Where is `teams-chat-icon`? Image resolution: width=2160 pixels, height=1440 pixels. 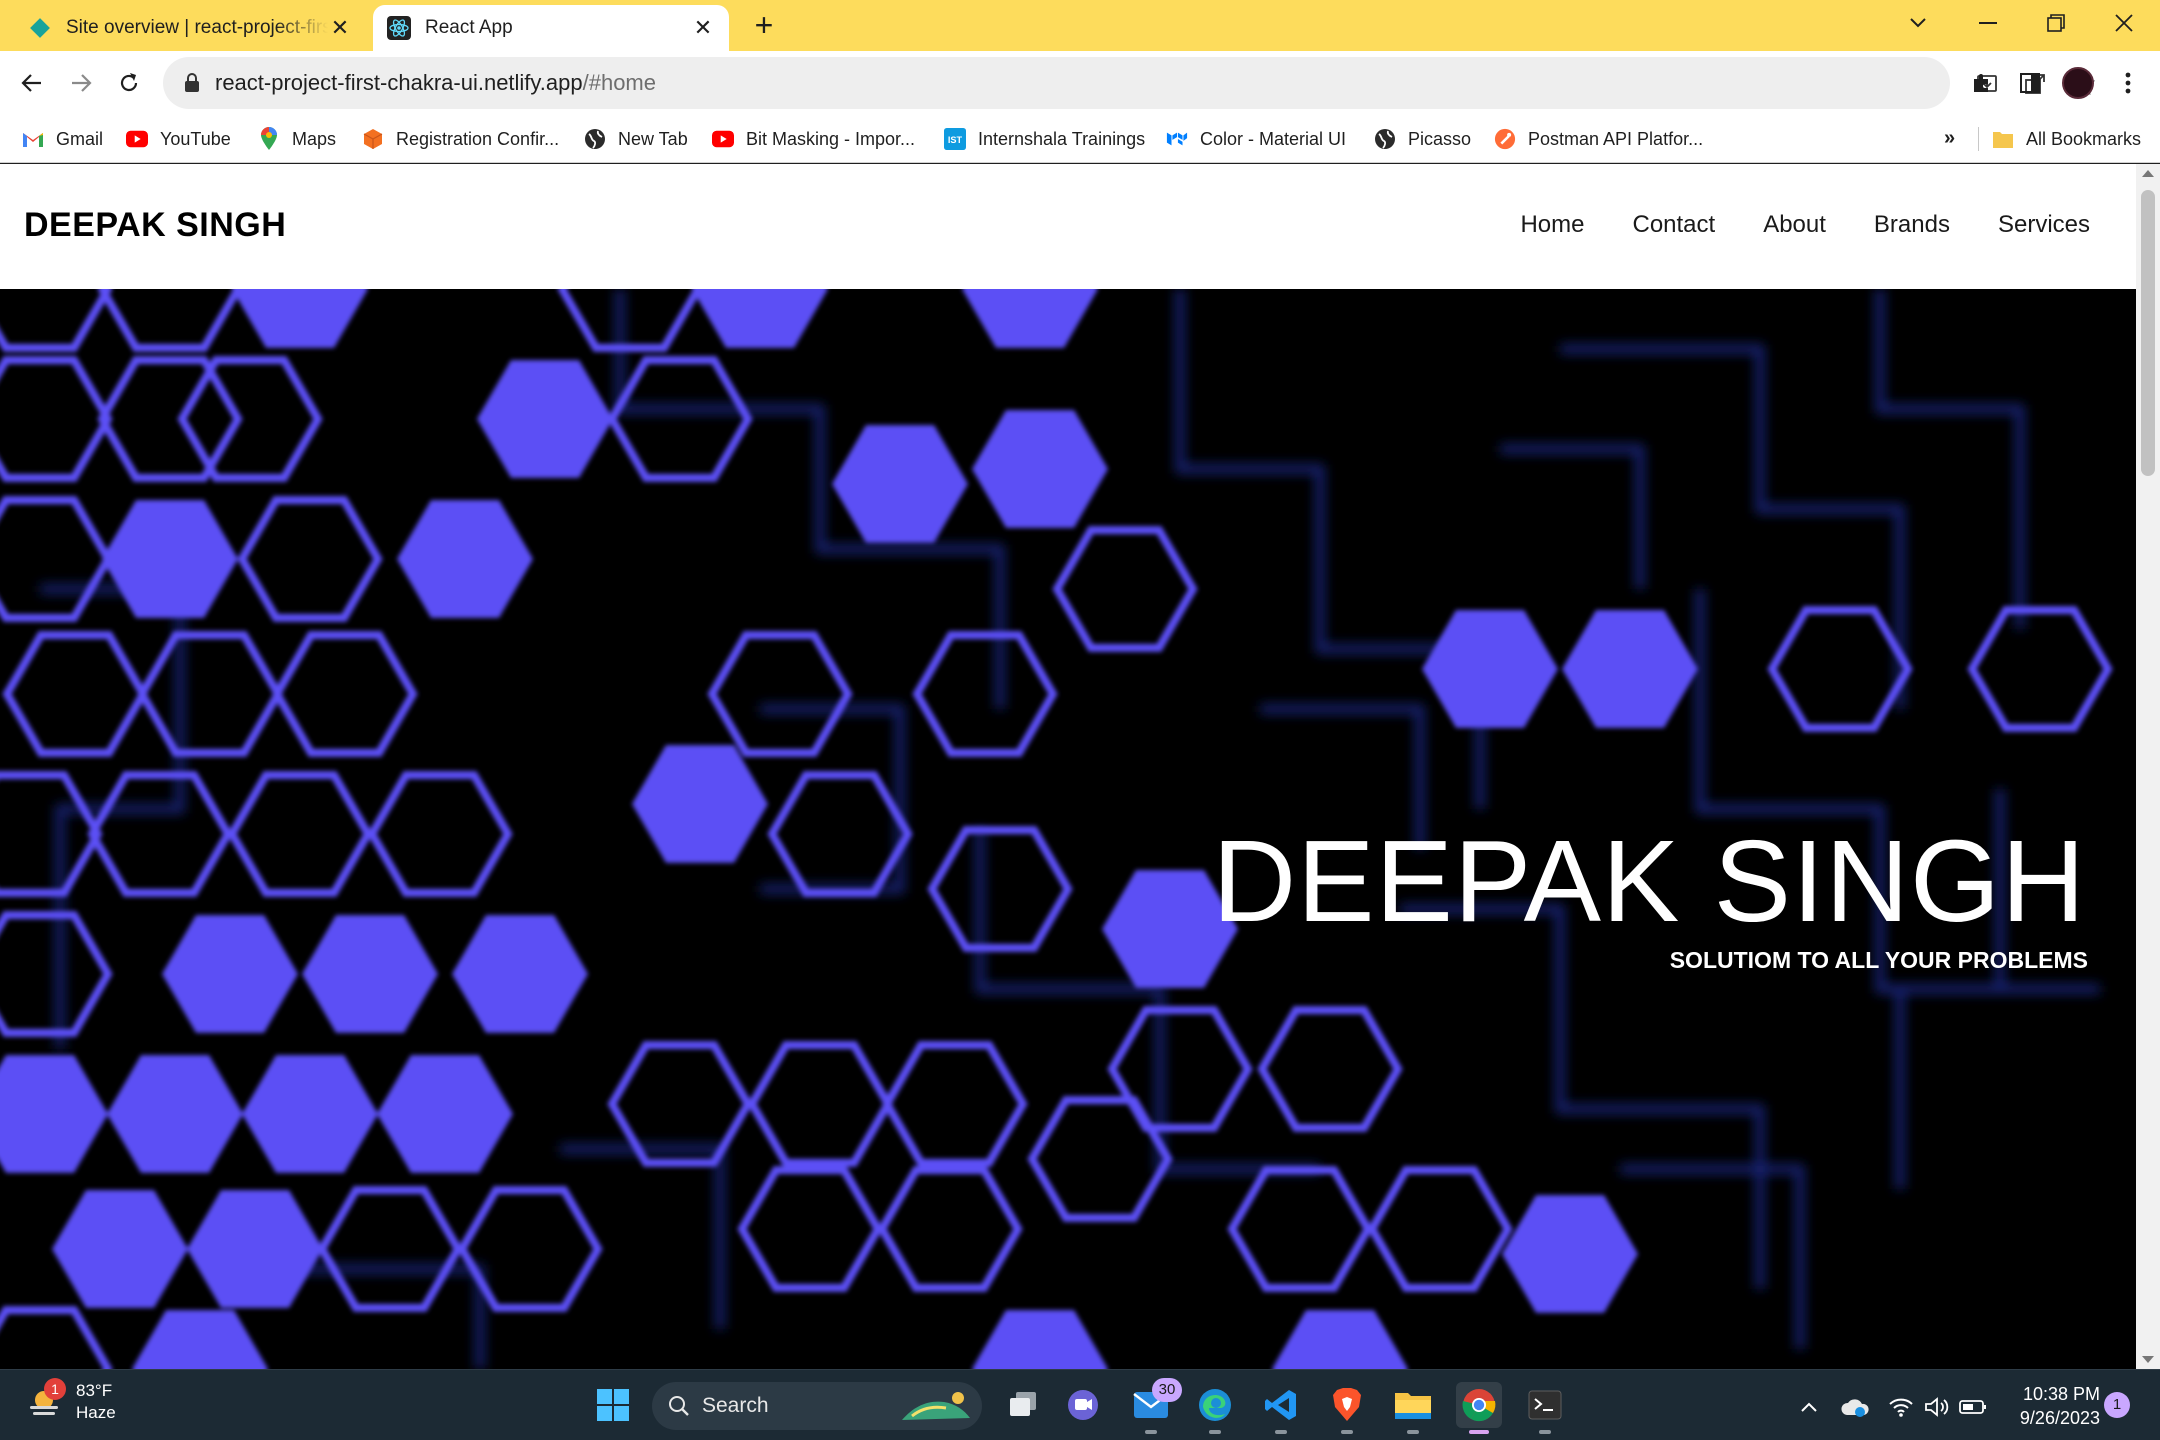
teams-chat-icon is located at coordinates (1083, 1405).